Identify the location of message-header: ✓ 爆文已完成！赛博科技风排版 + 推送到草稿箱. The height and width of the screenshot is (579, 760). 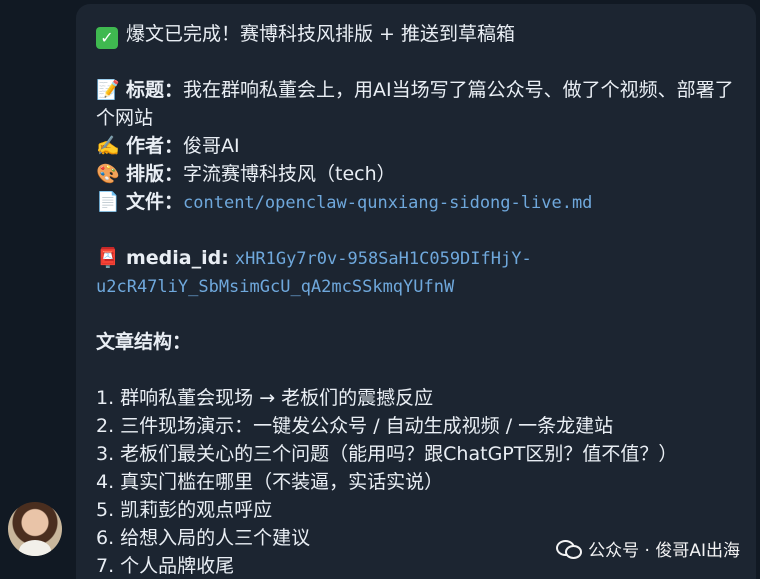
(416, 34).